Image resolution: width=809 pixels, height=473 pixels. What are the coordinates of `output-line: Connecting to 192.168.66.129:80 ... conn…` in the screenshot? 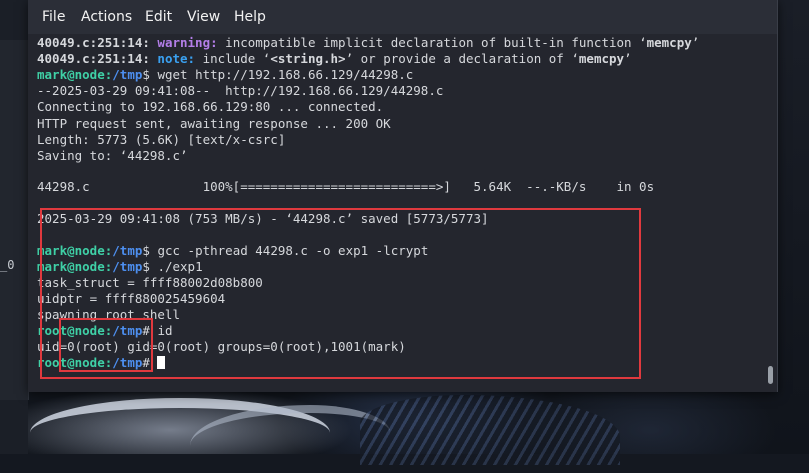 It's located at (210, 106).